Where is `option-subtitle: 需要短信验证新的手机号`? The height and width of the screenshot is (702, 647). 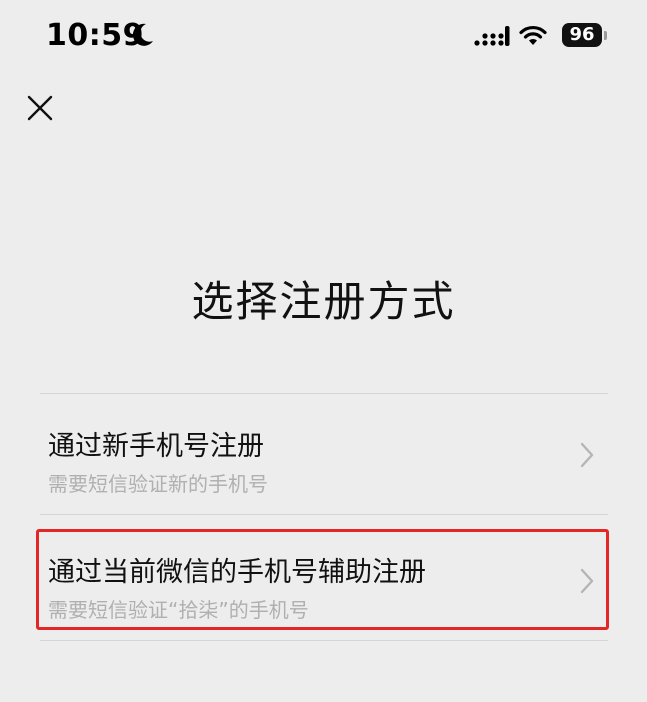
option-subtitle: 需要短信验证新的手机号 is located at coordinates (158, 484).